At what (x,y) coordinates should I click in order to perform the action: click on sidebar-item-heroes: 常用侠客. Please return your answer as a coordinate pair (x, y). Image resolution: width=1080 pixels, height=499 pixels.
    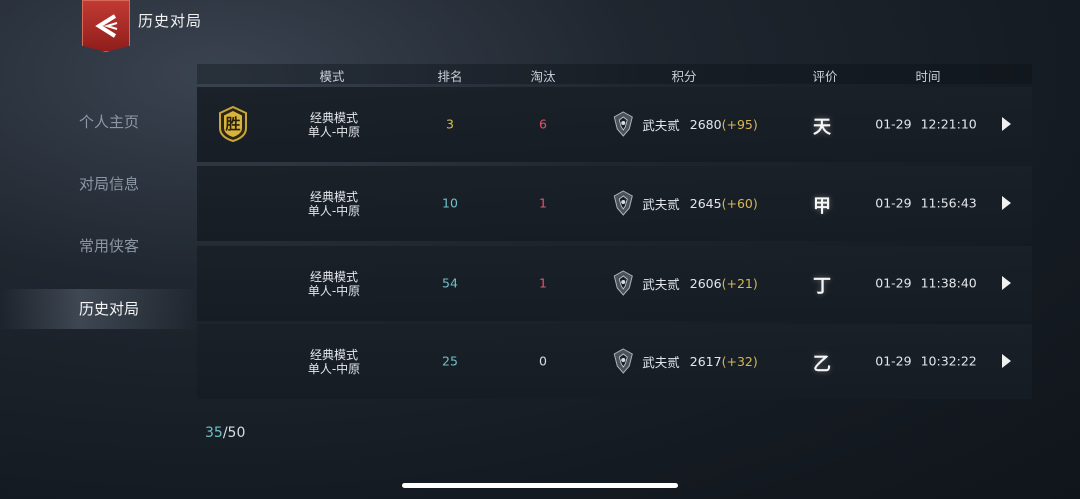
    Looking at the image, I should click on (100, 246).